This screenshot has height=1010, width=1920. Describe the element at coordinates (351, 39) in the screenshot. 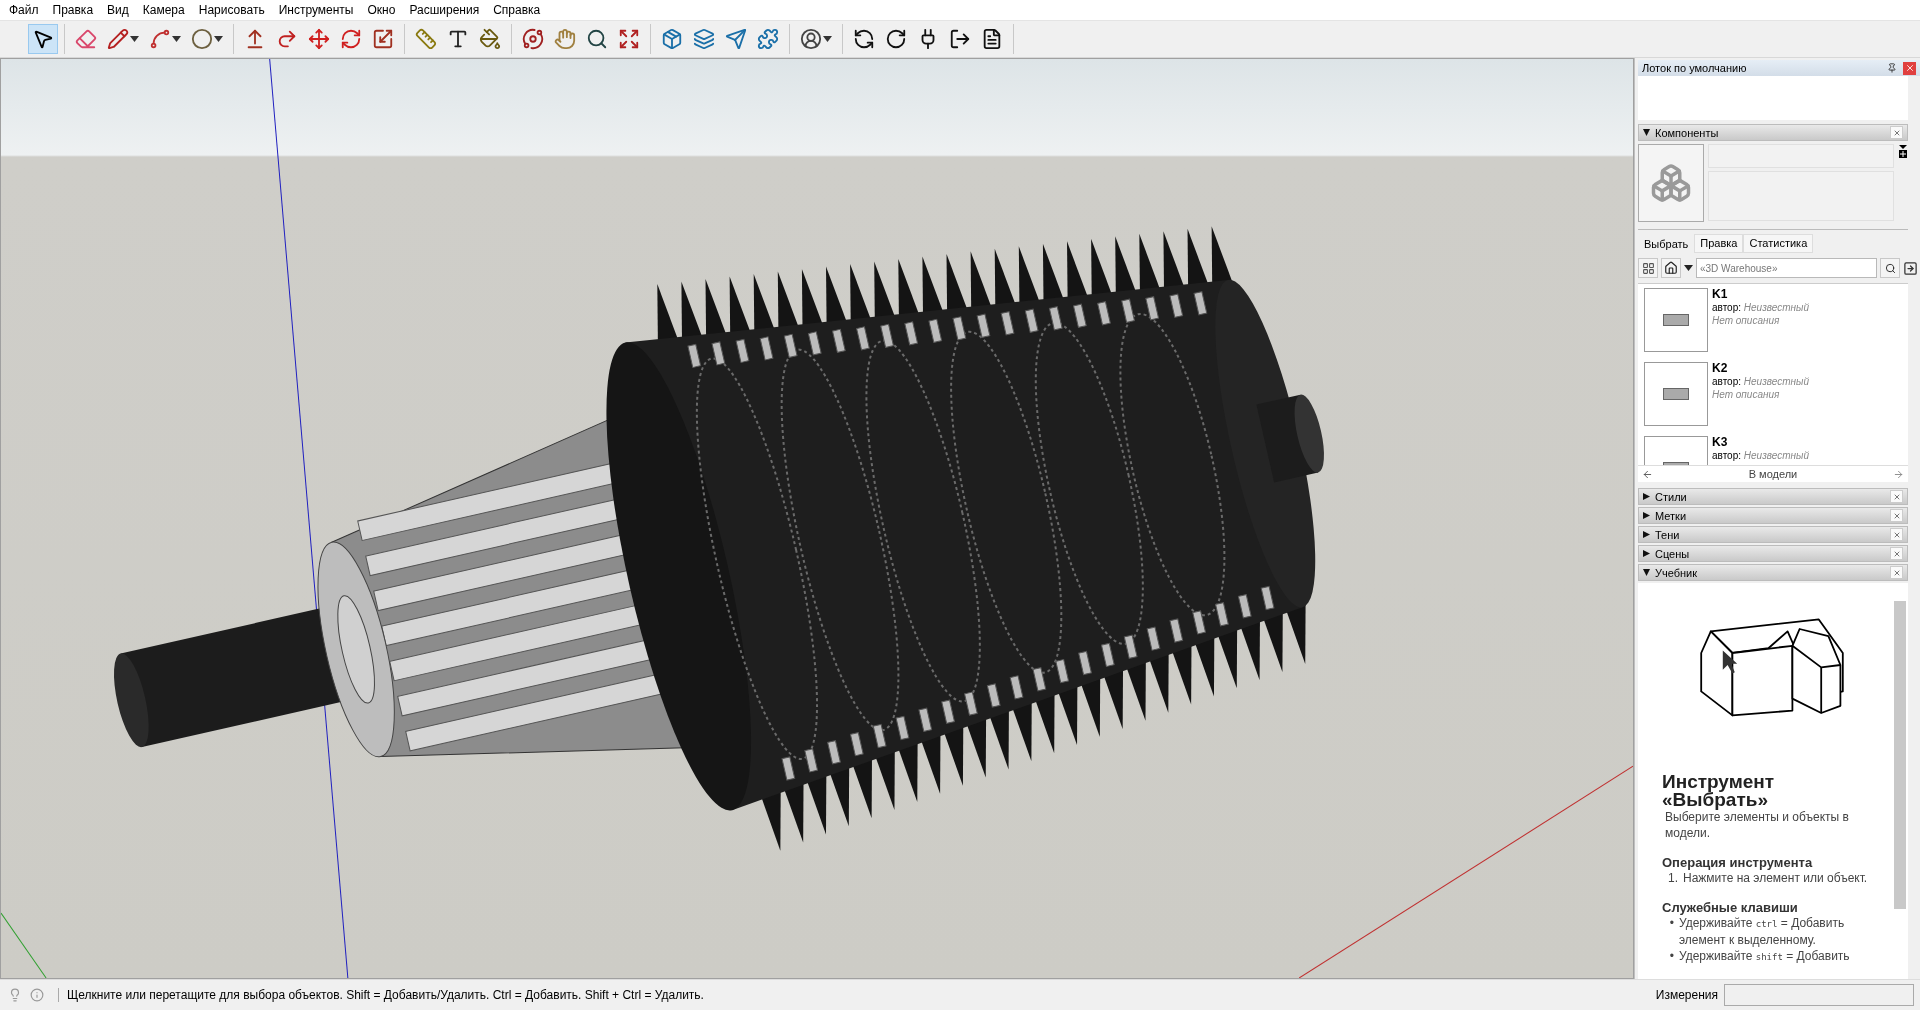

I see `rotate-arrows-icon` at that location.